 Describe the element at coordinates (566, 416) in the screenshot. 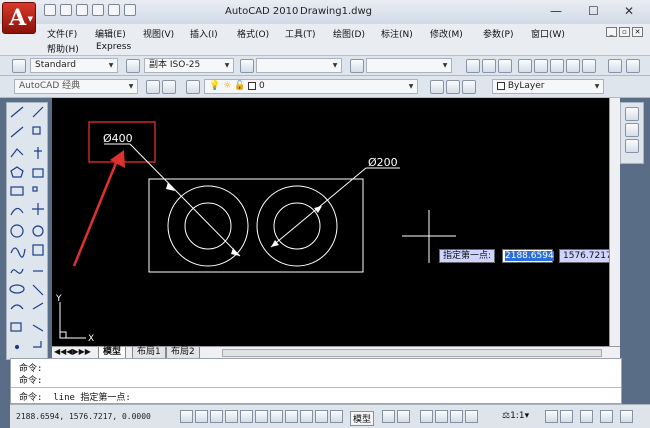

I see `auto-scale-icon` at that location.